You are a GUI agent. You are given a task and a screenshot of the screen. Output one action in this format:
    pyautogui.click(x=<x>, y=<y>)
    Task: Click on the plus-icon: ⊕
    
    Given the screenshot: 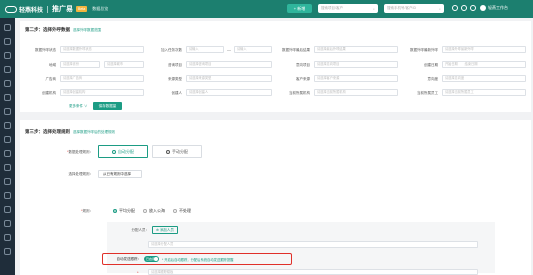 What is the action you would take?
    pyautogui.click(x=157, y=230)
    